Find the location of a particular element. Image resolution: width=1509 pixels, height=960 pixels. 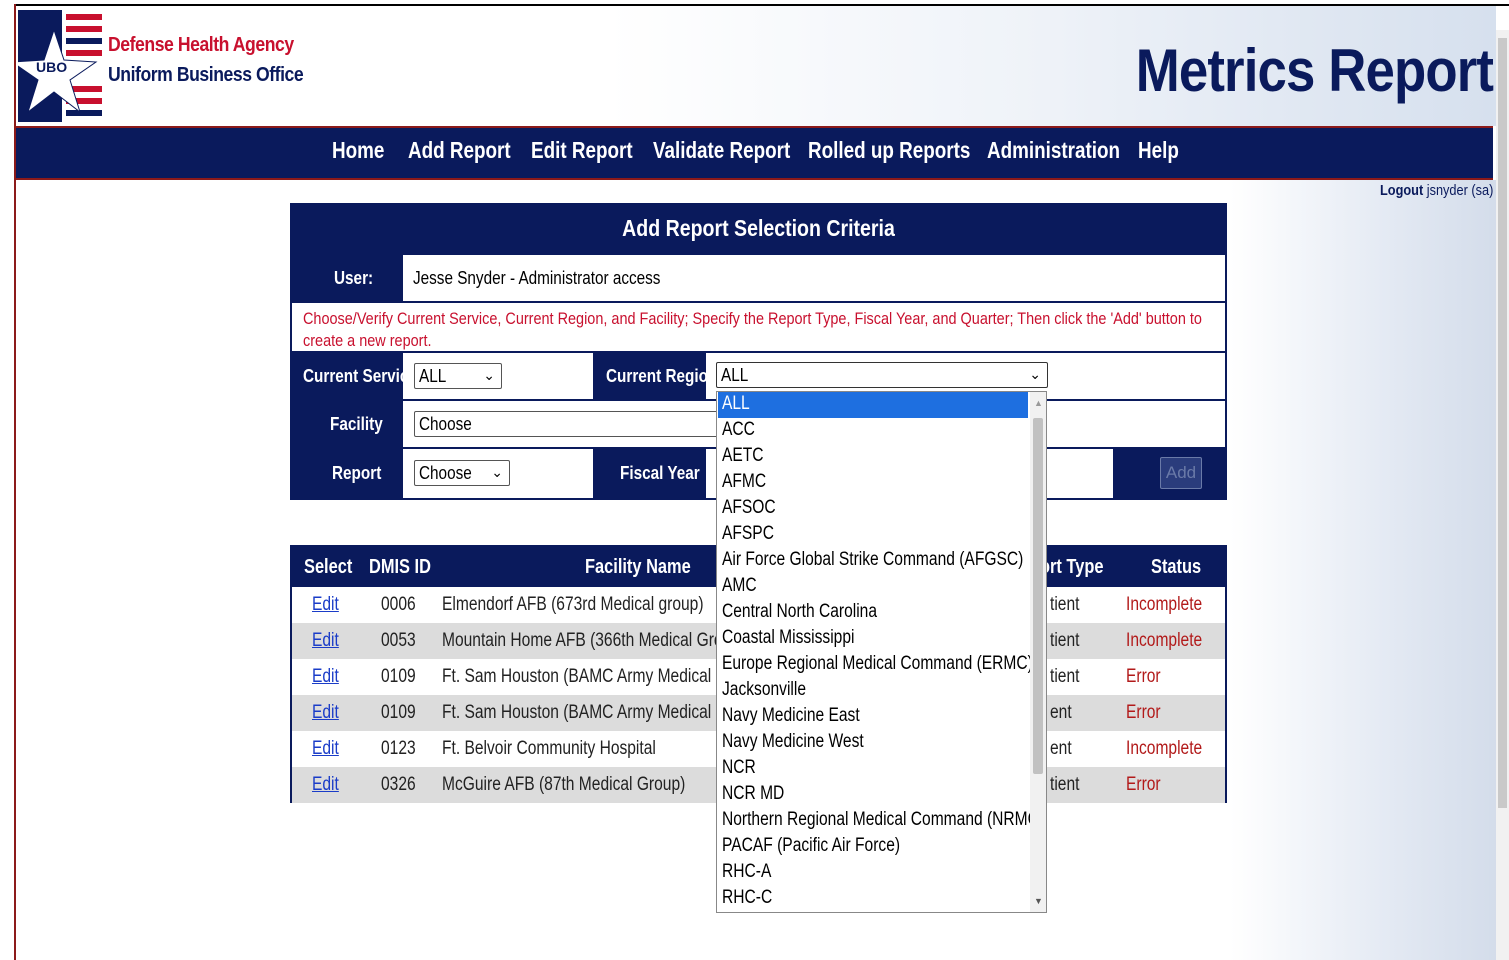

region-option: Jacksonville is located at coordinates (873, 691).